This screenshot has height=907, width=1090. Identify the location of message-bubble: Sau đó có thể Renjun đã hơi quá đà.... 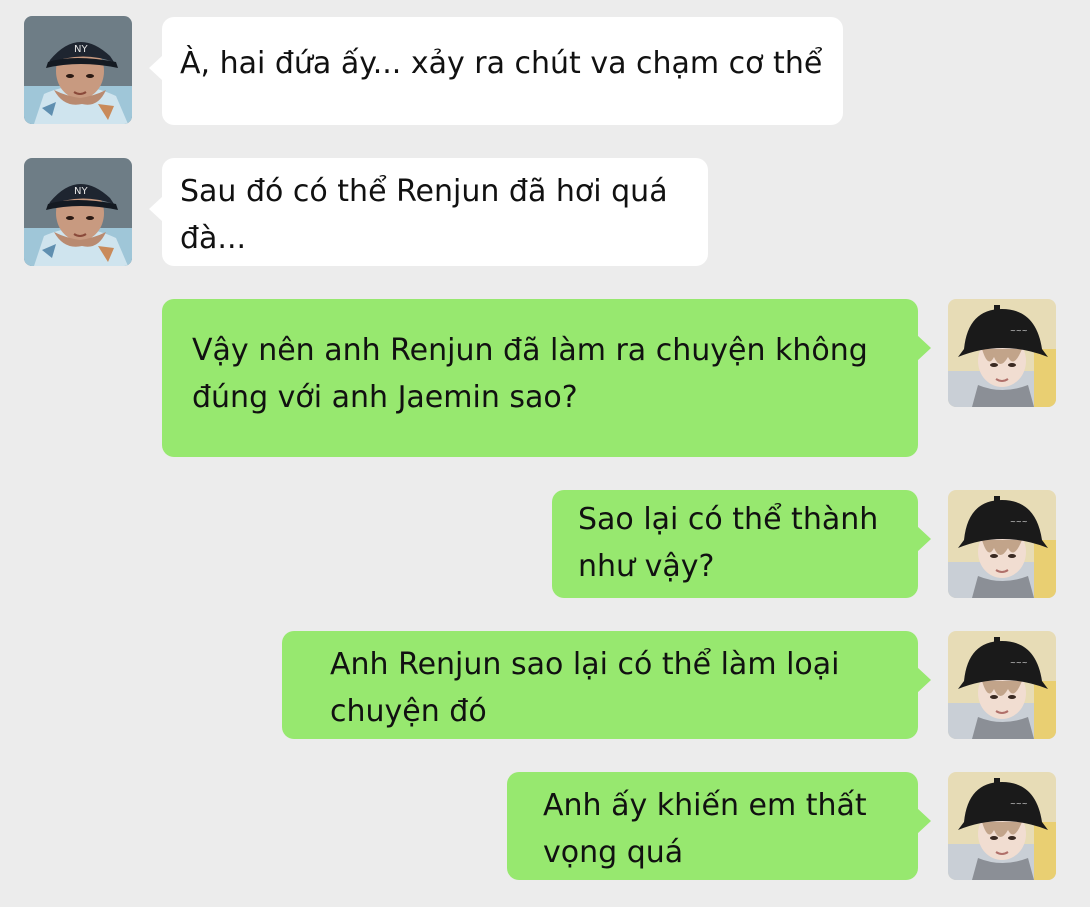
(428, 212).